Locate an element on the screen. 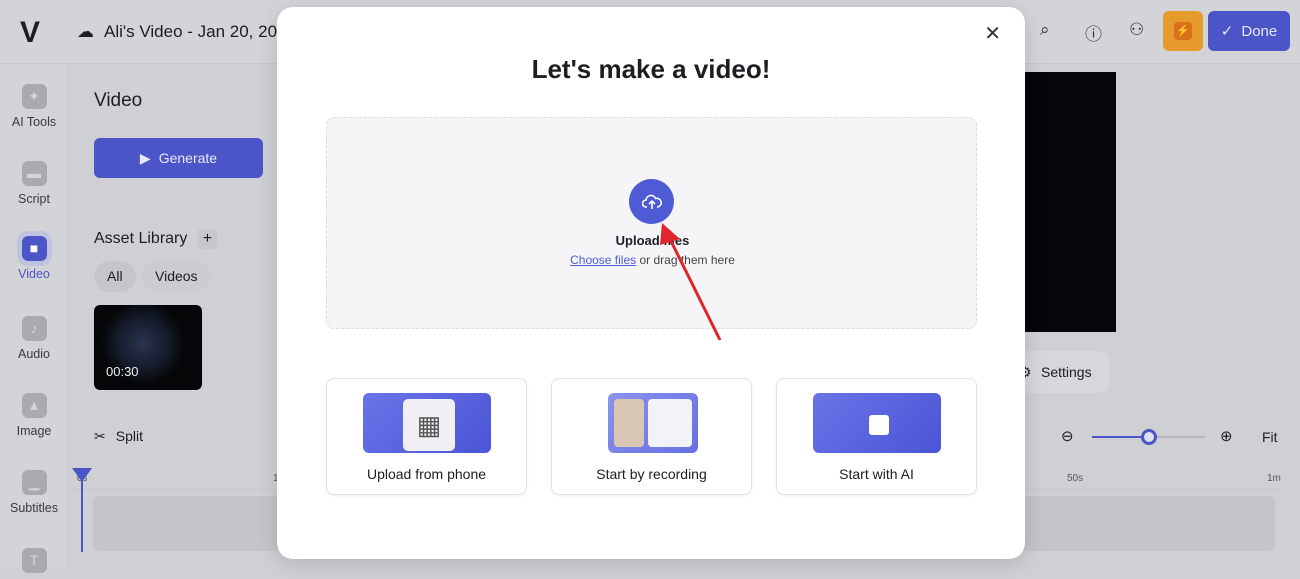  start-by-recording-card: Start by recording is located at coordinates (651, 436).